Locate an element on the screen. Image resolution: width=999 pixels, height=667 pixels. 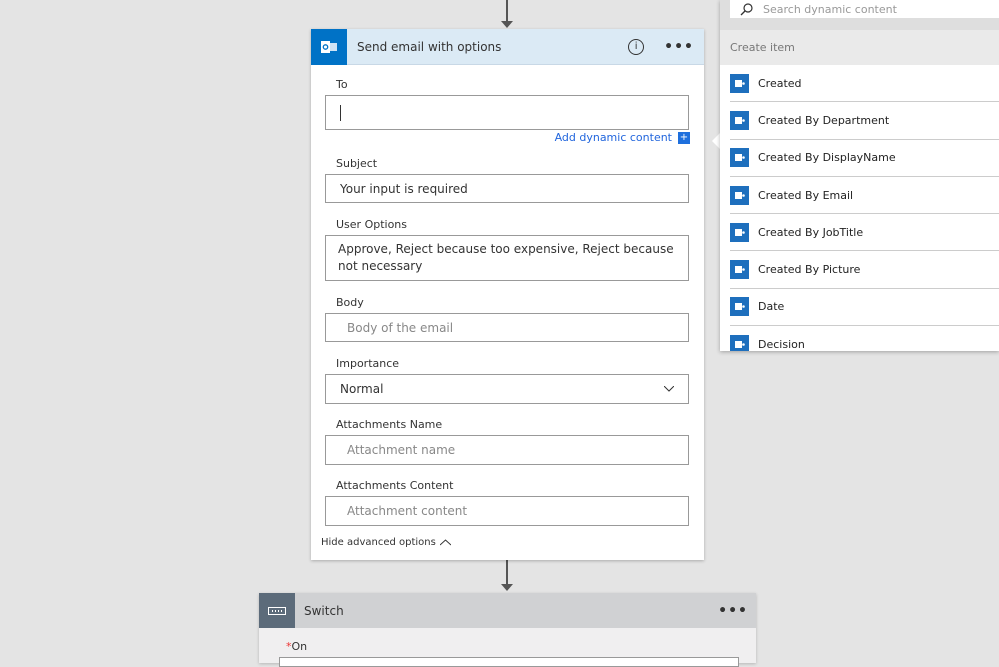
dynamic-item: Created By JobTitle is located at coordinates (864, 233).